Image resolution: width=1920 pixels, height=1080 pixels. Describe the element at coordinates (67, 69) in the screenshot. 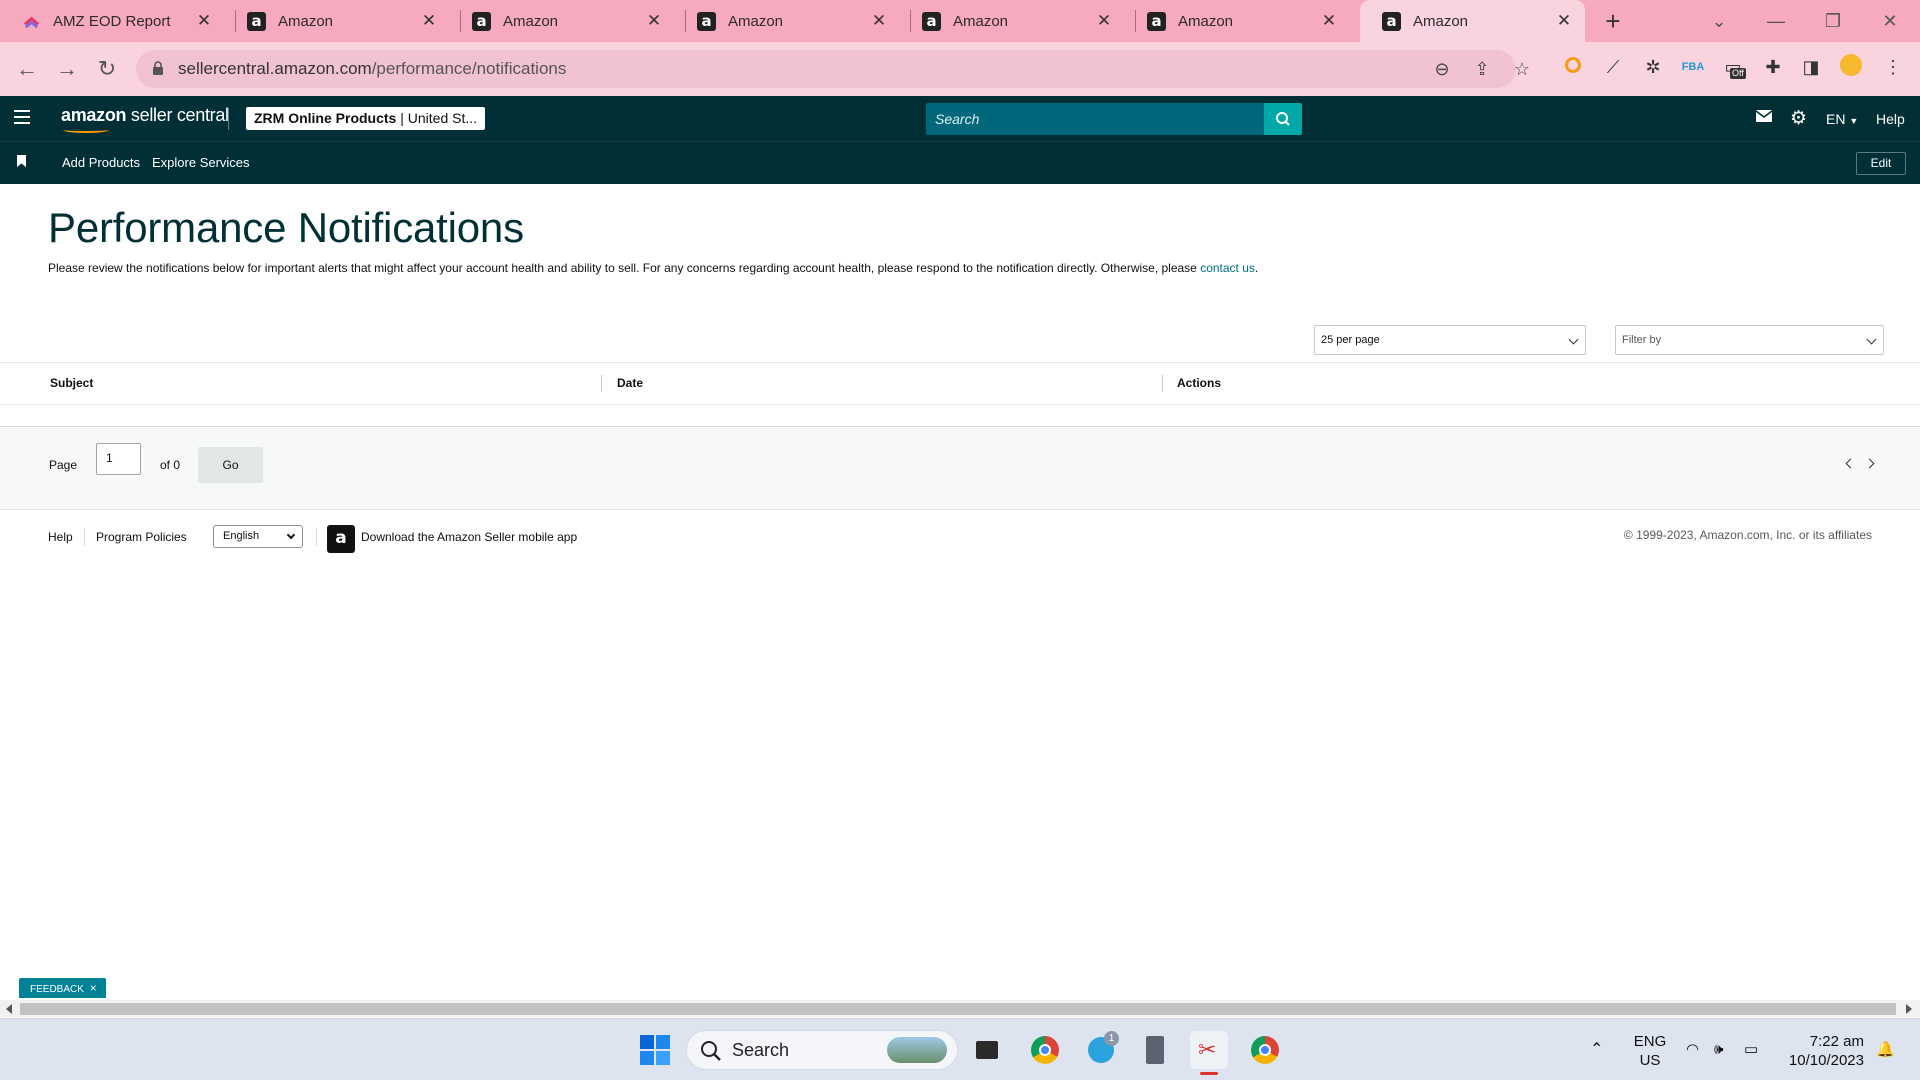

I see `forward-arrow-icon: →` at that location.